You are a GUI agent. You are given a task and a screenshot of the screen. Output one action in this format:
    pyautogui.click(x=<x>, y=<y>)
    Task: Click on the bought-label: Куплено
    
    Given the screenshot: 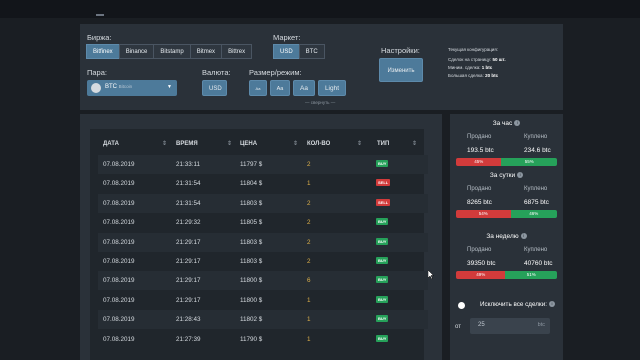 What is the action you would take?
    pyautogui.click(x=536, y=250)
    